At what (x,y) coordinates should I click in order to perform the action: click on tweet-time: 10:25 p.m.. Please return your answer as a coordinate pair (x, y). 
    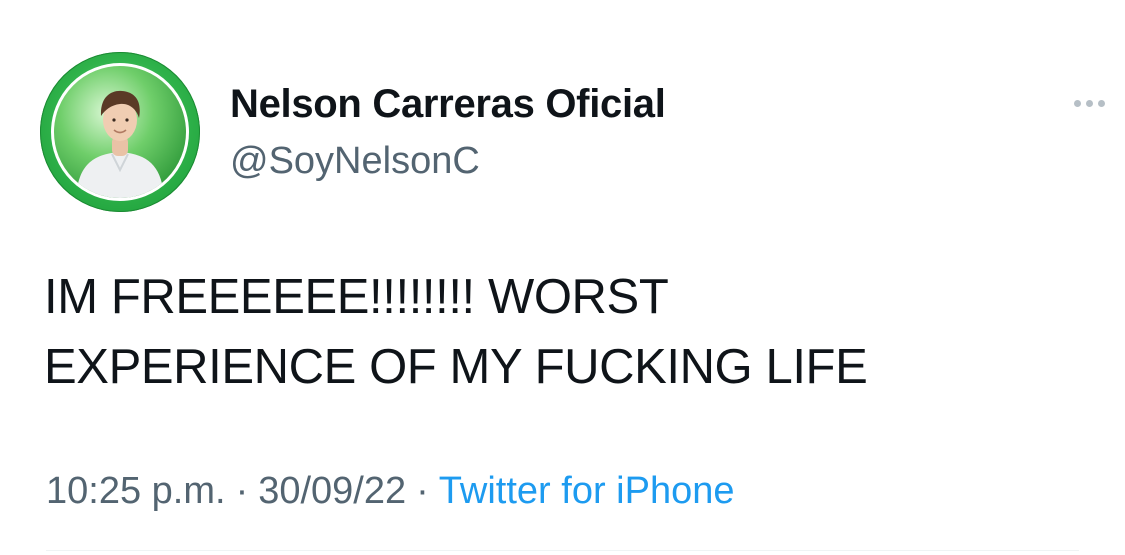
    Looking at the image, I should click on (136, 491).